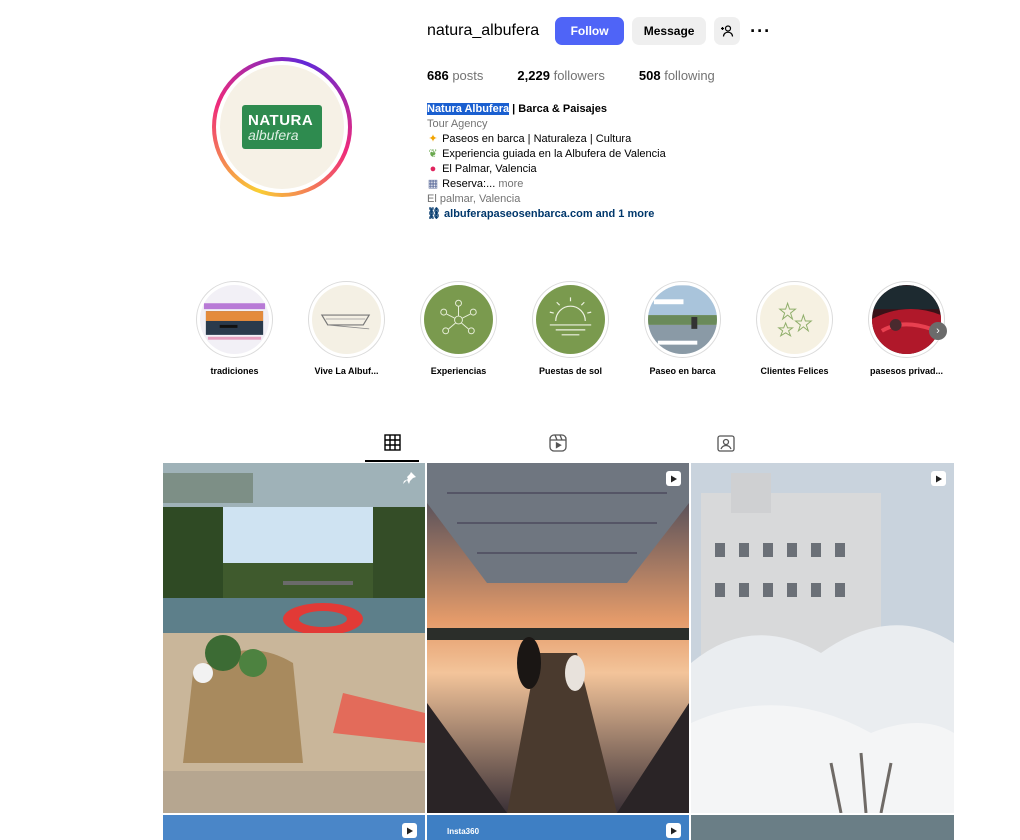 This screenshot has width=1020, height=840. I want to click on pin-icon: ●, so click(433, 169).